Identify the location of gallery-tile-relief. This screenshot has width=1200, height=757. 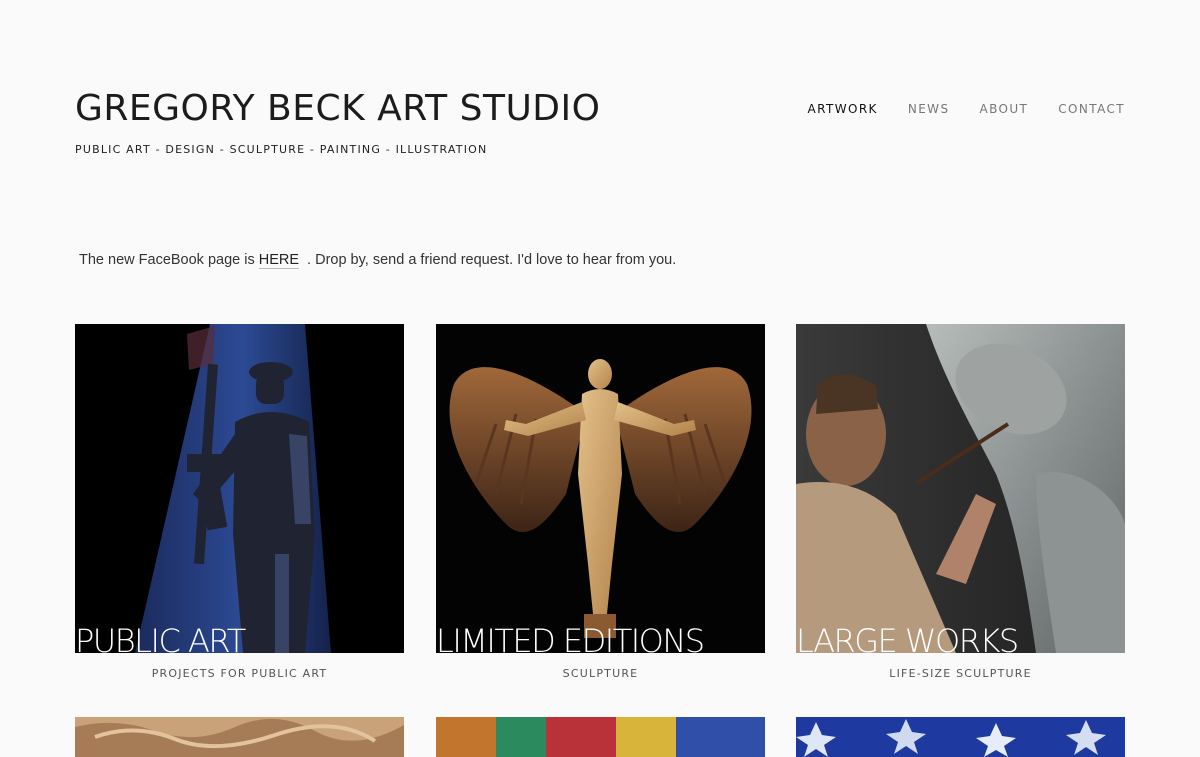
(239, 737).